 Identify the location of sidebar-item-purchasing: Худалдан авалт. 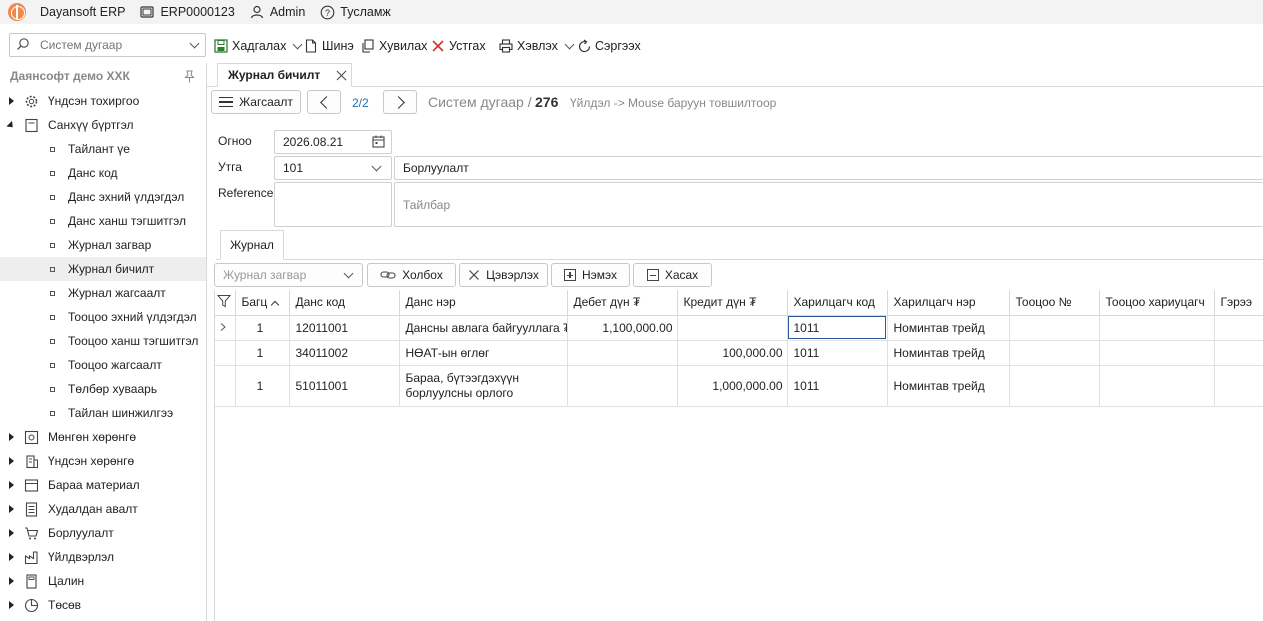
(103, 509).